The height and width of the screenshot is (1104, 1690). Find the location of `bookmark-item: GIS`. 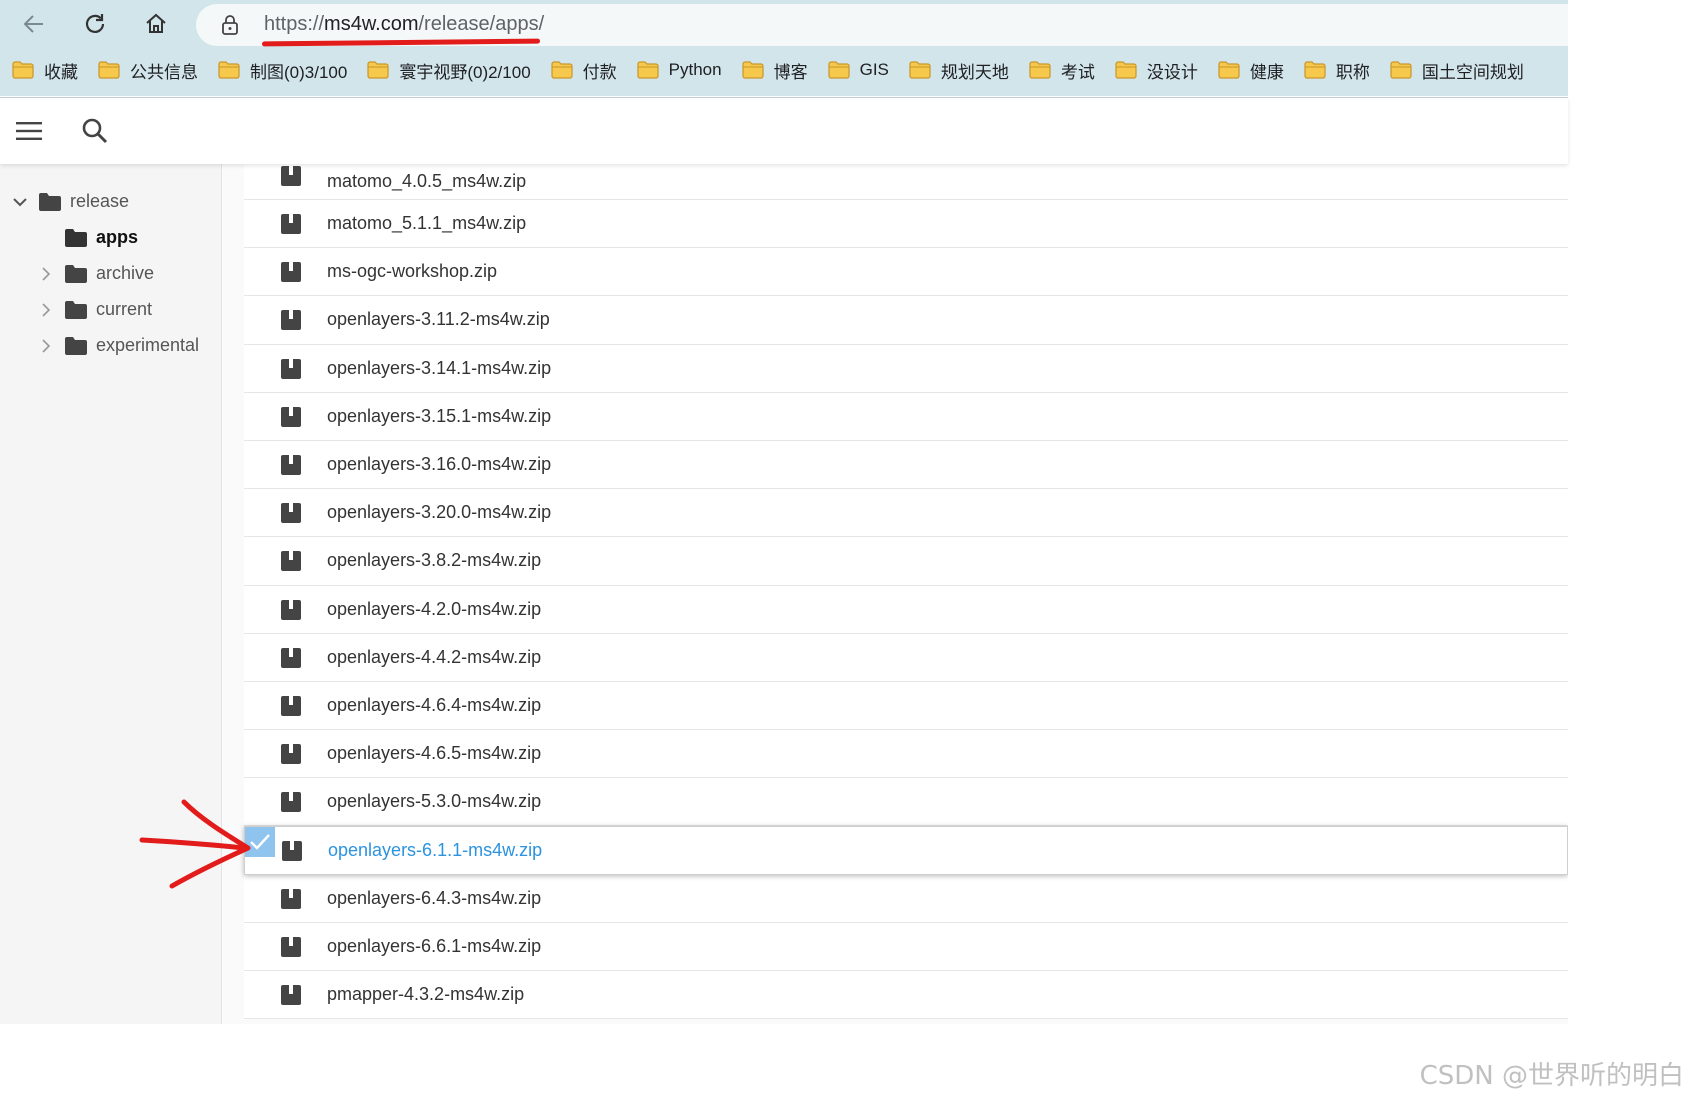

bookmark-item: GIS is located at coordinates (856, 70).